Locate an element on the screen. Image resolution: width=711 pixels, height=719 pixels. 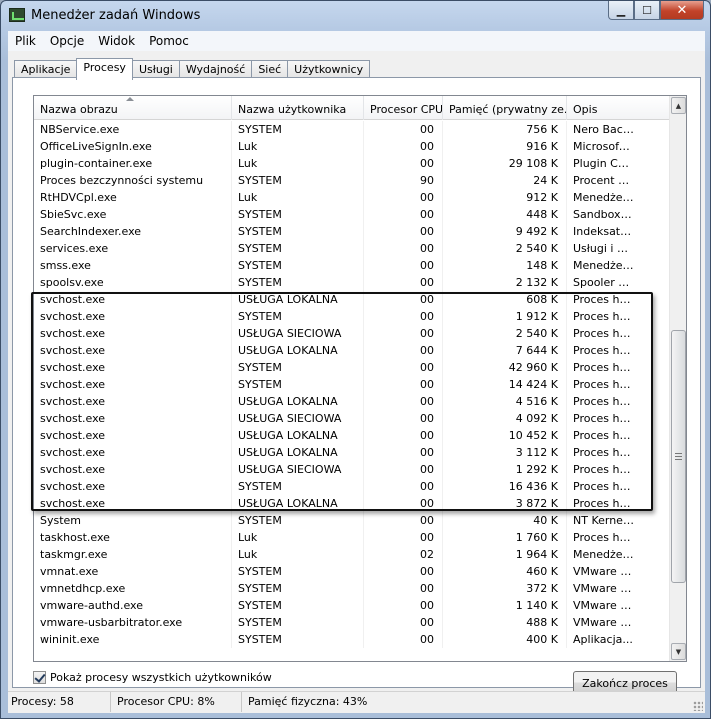
menu-help: Pomoc is located at coordinates (169, 41).